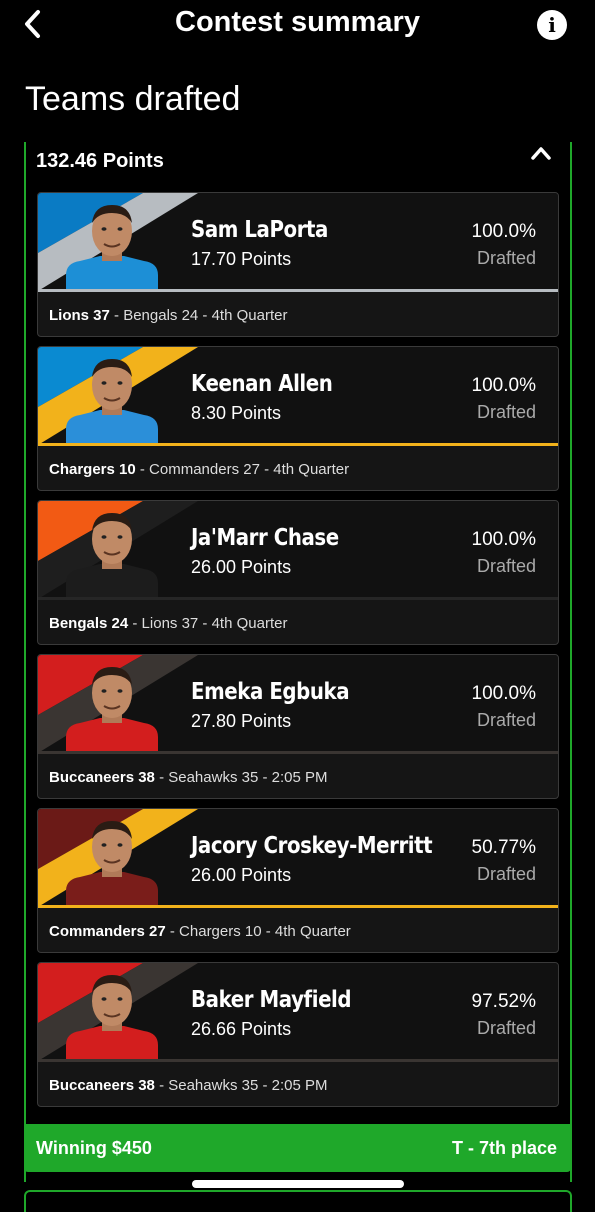 This screenshot has height=1212, width=595. I want to click on info-icon: i, so click(552, 25).